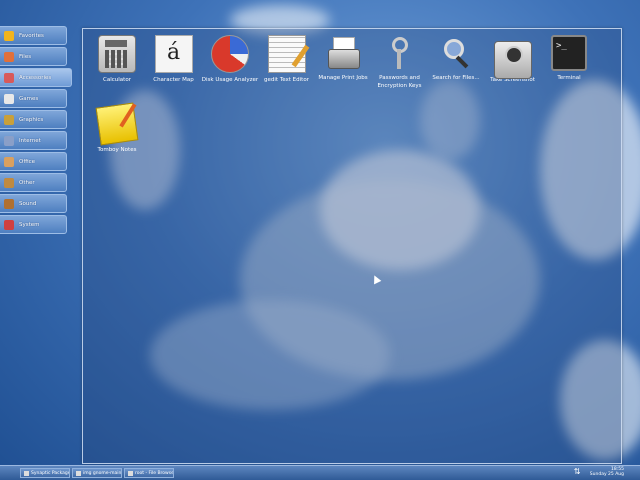  I want to click on taskbar-task-label: root - File Browser, so click(154, 473).